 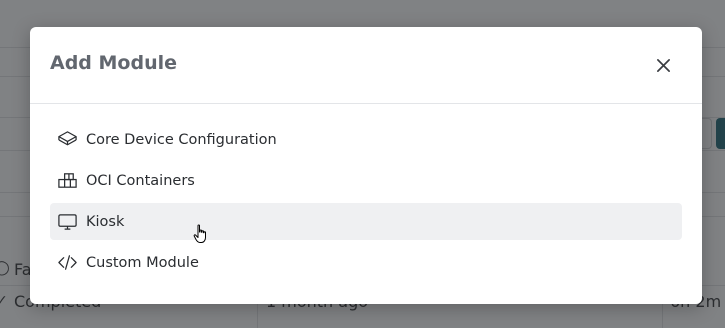 I want to click on module-item-label: OCI Containers, so click(x=140, y=180).